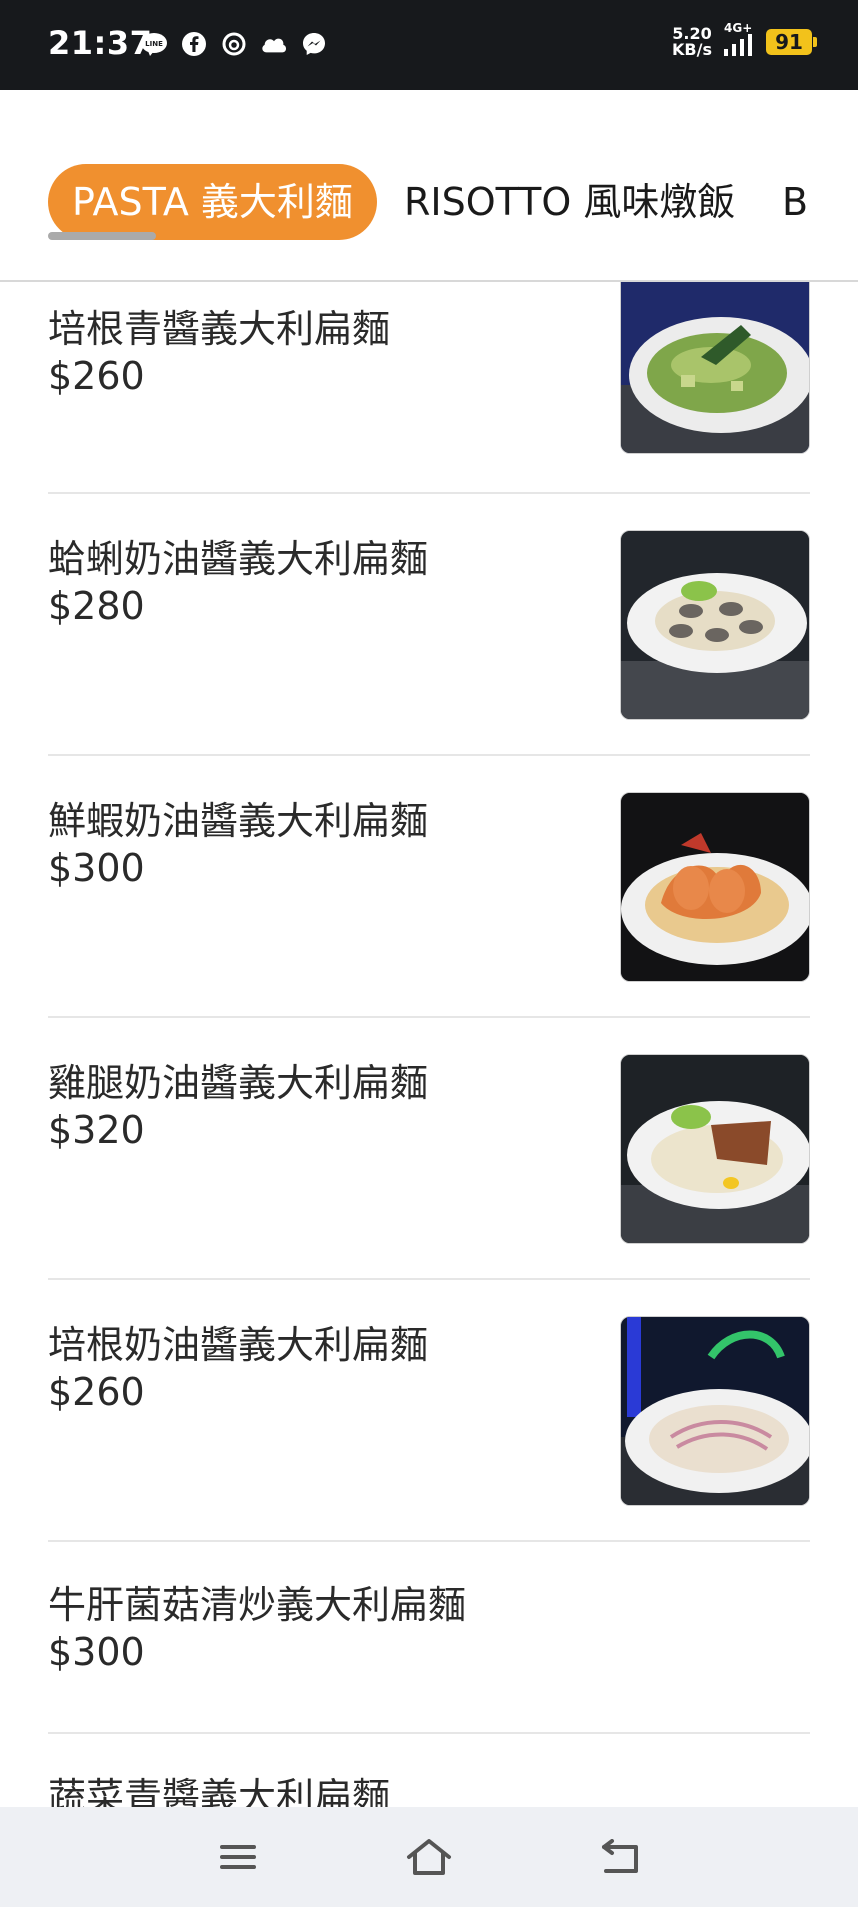 This screenshot has width=858, height=1907. What do you see at coordinates (692, 41) in the screenshot?
I see `network-speed: 5.20 KB/s` at bounding box center [692, 41].